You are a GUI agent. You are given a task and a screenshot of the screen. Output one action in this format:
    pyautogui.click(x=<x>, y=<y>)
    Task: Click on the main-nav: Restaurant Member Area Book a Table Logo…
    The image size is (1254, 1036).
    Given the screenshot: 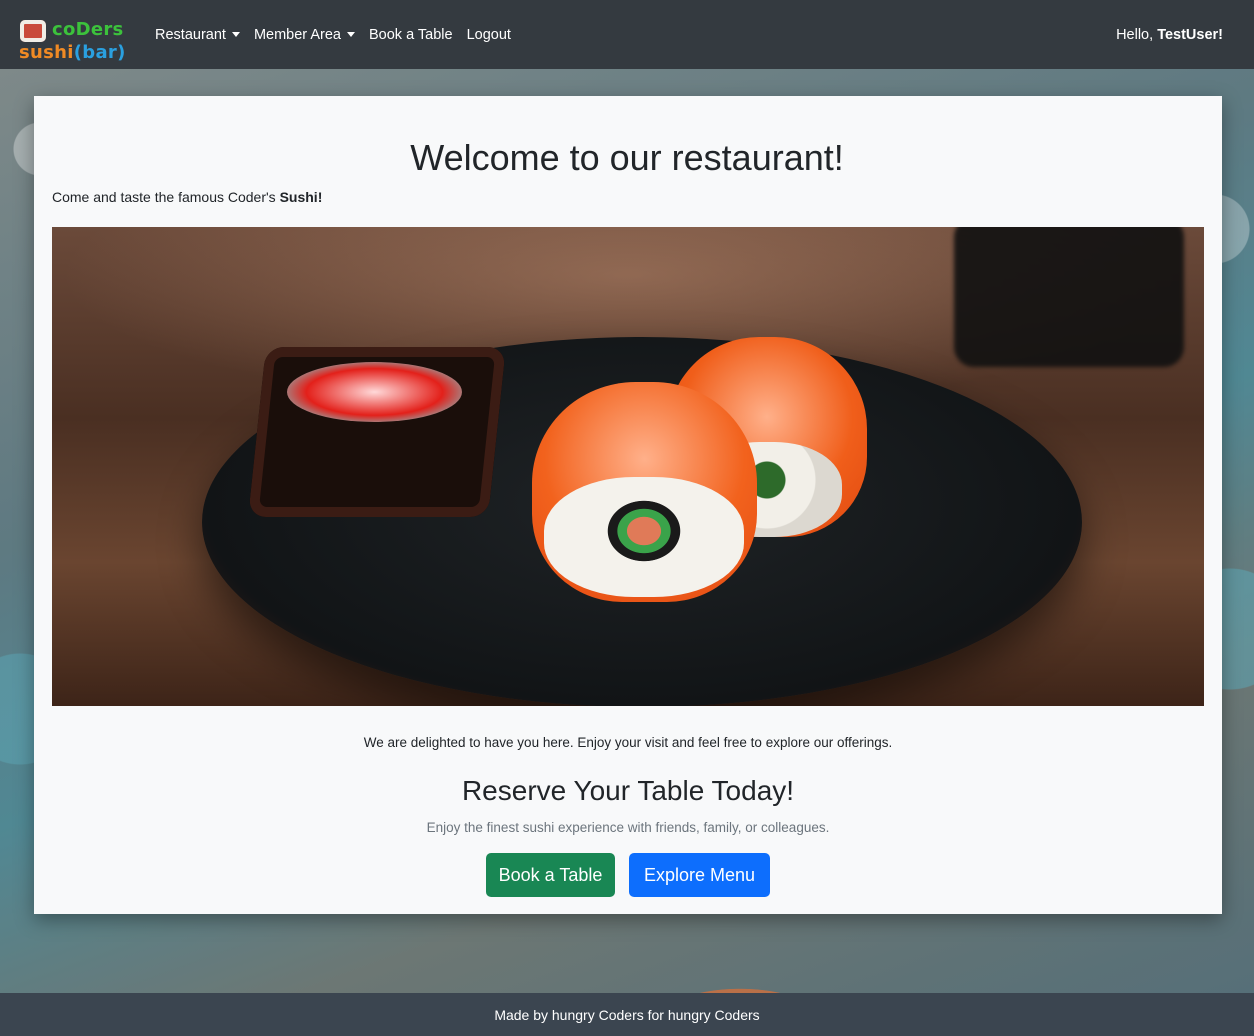 What is the action you would take?
    pyautogui.click(x=333, y=35)
    